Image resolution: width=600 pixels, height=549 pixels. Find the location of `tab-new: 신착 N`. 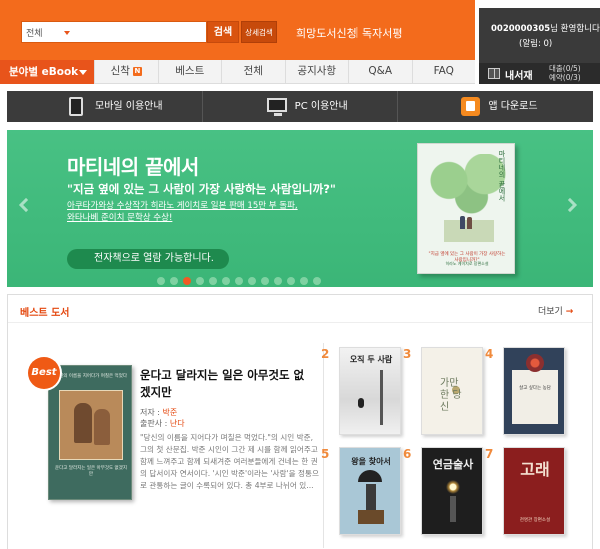

tab-new: 신착 N is located at coordinates (126, 71).